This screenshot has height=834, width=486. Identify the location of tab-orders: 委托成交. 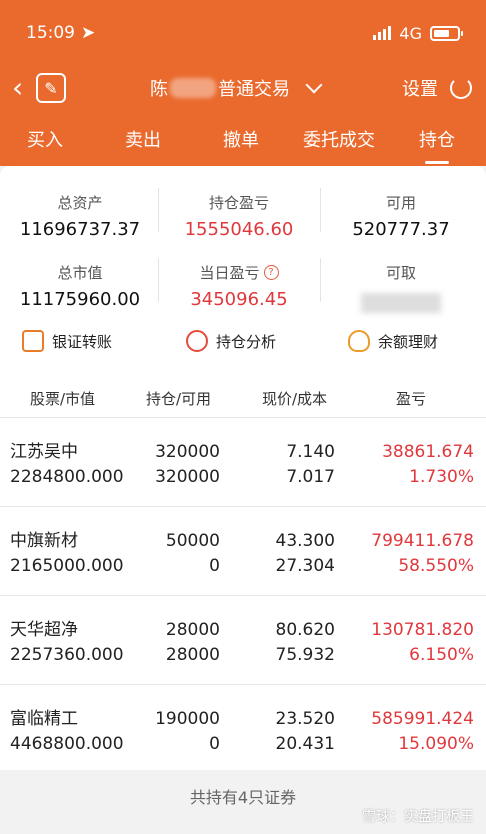
(339, 139).